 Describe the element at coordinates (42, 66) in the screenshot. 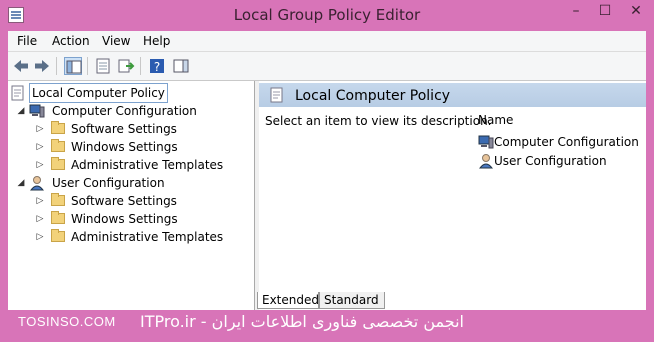

I see `forward-icon` at that location.